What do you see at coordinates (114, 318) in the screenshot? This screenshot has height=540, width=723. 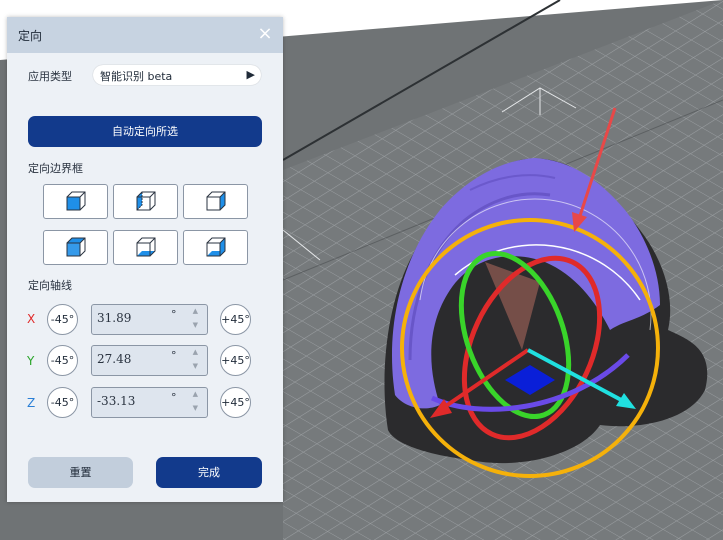 I see `x-angle-value: 31.89` at bounding box center [114, 318].